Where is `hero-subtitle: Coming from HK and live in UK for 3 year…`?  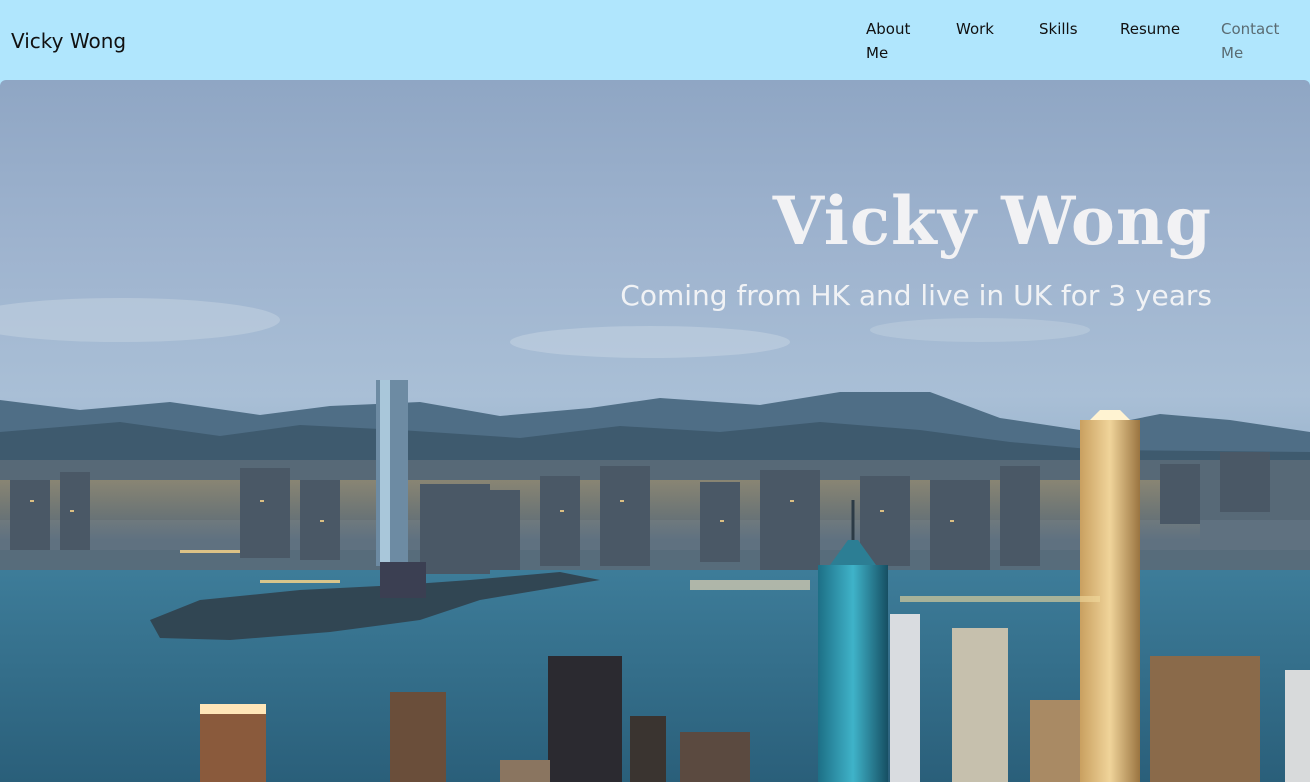 hero-subtitle: Coming from HK and live in UK for 3 year… is located at coordinates (916, 295).